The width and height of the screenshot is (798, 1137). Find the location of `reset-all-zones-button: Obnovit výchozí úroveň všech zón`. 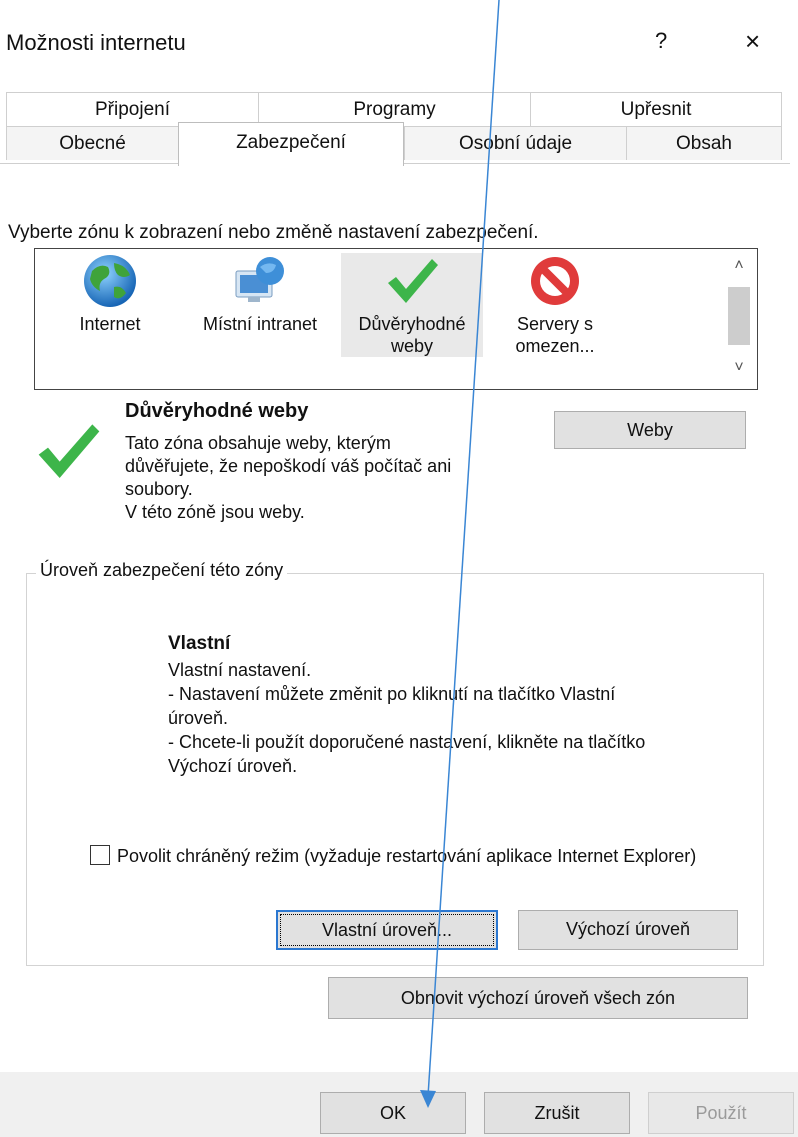

reset-all-zones-button: Obnovit výchozí úroveň všech zón is located at coordinates (538, 998).